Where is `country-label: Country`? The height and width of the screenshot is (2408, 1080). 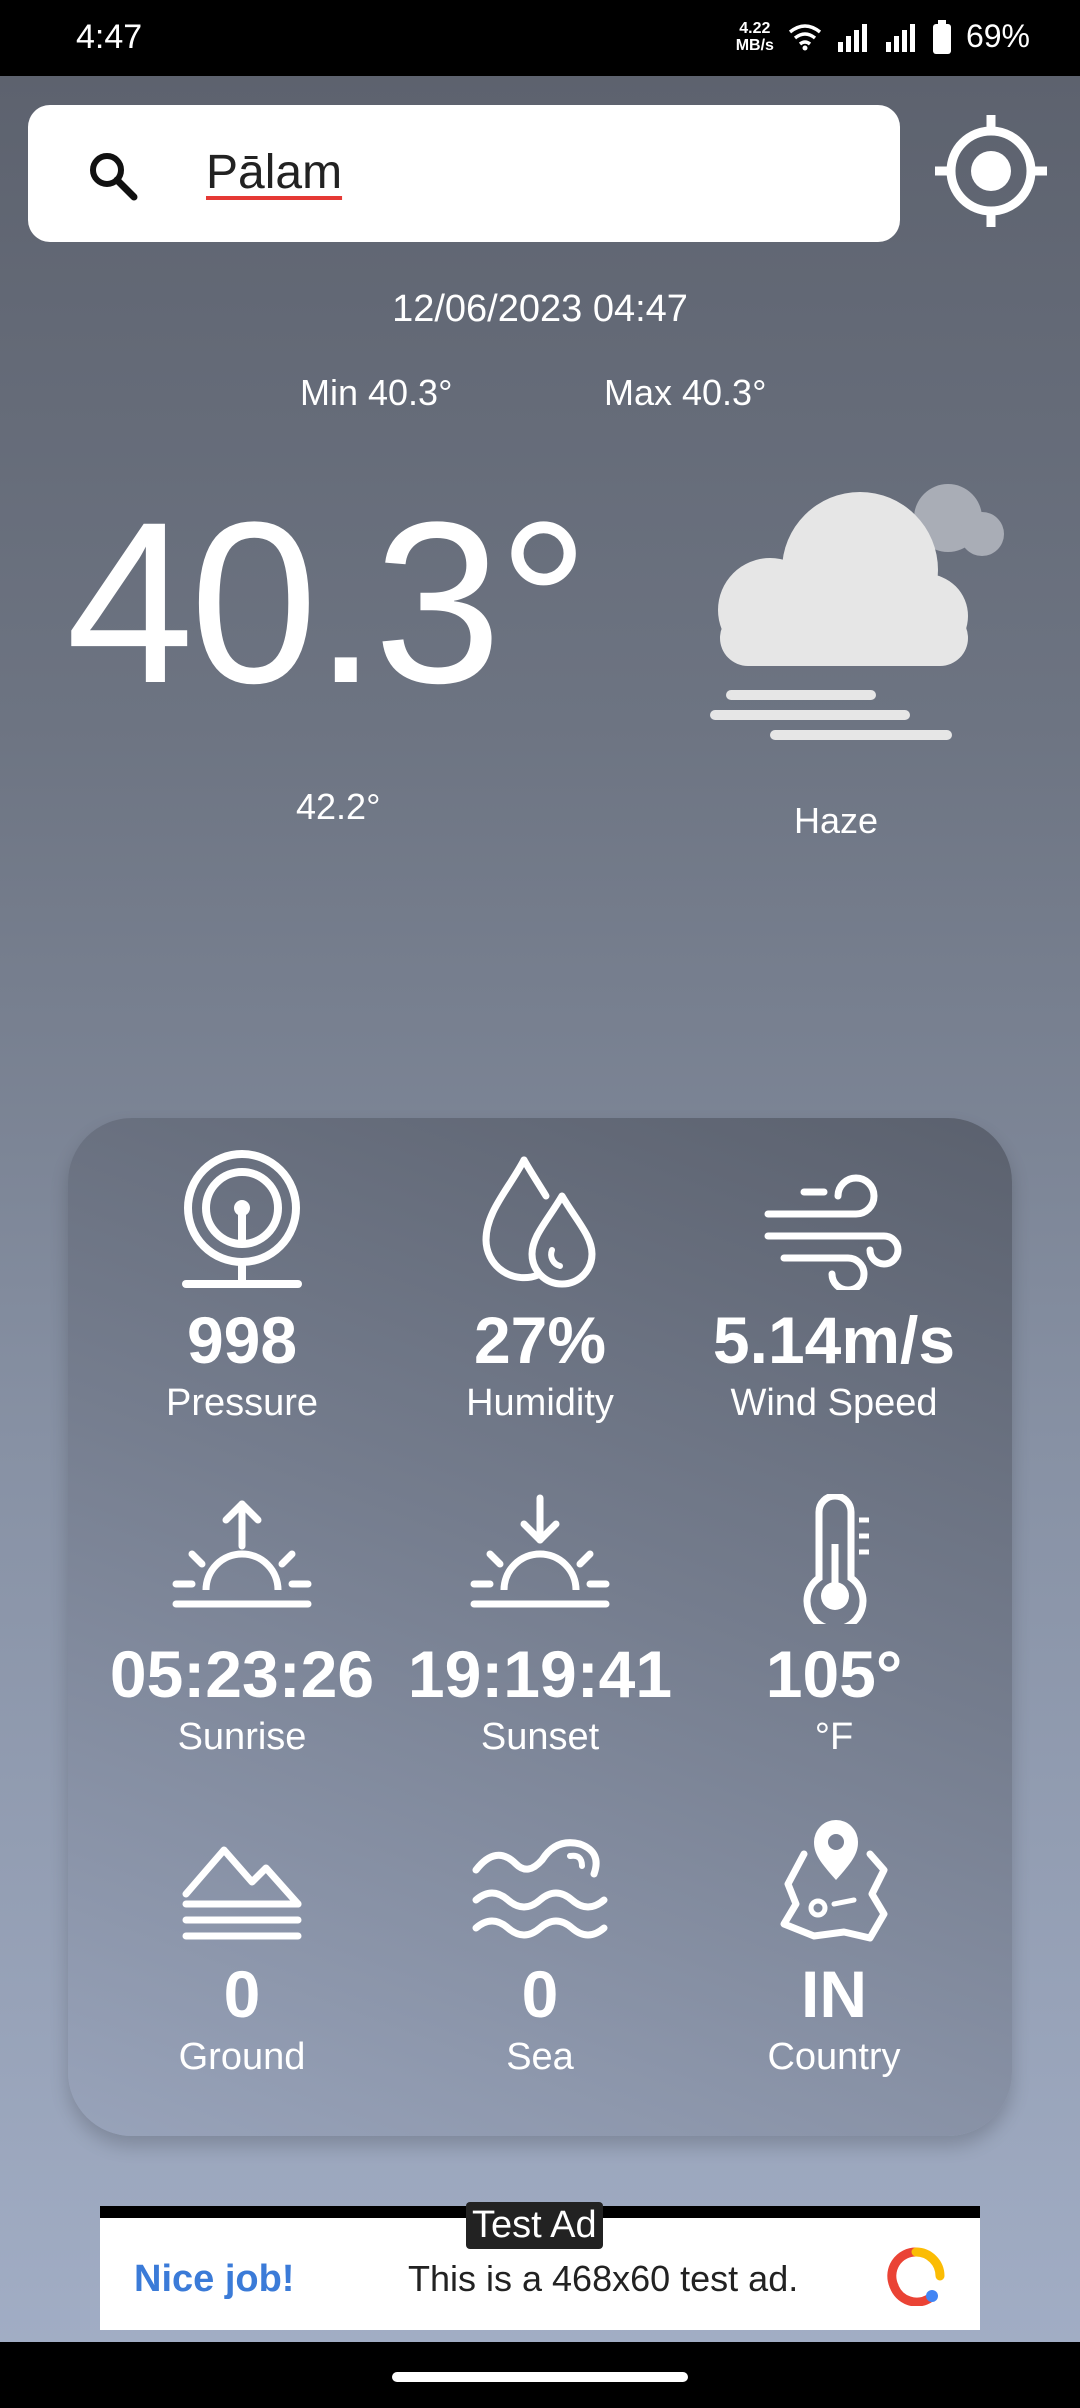
country-label: Country is located at coordinates (834, 2057).